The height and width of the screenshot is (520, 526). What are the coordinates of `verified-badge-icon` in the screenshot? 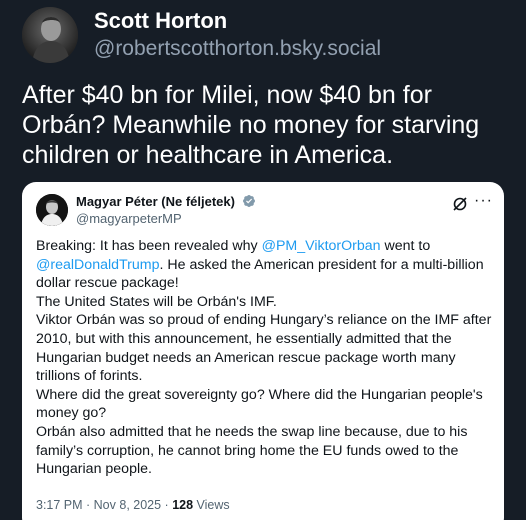 It's located at (248, 201).